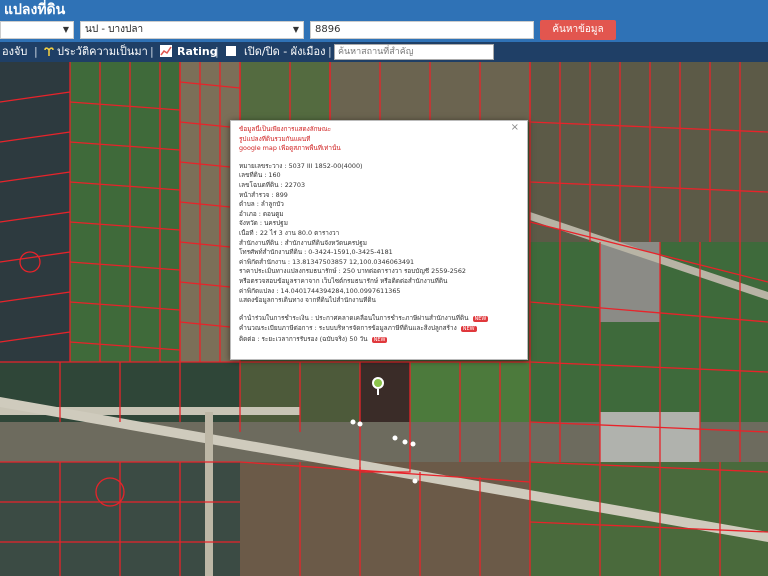 The height and width of the screenshot is (576, 768). I want to click on popup-field: หมายเลขระวาง : 5037 III 1852-00(4000), so click(301, 165).